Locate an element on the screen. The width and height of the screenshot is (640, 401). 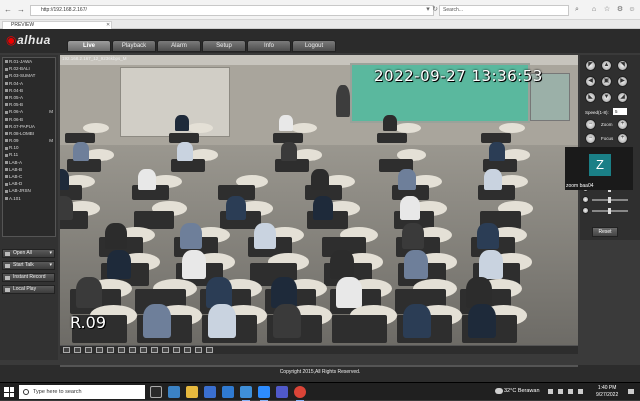
mail-icon is located at coordinates (228, 392).